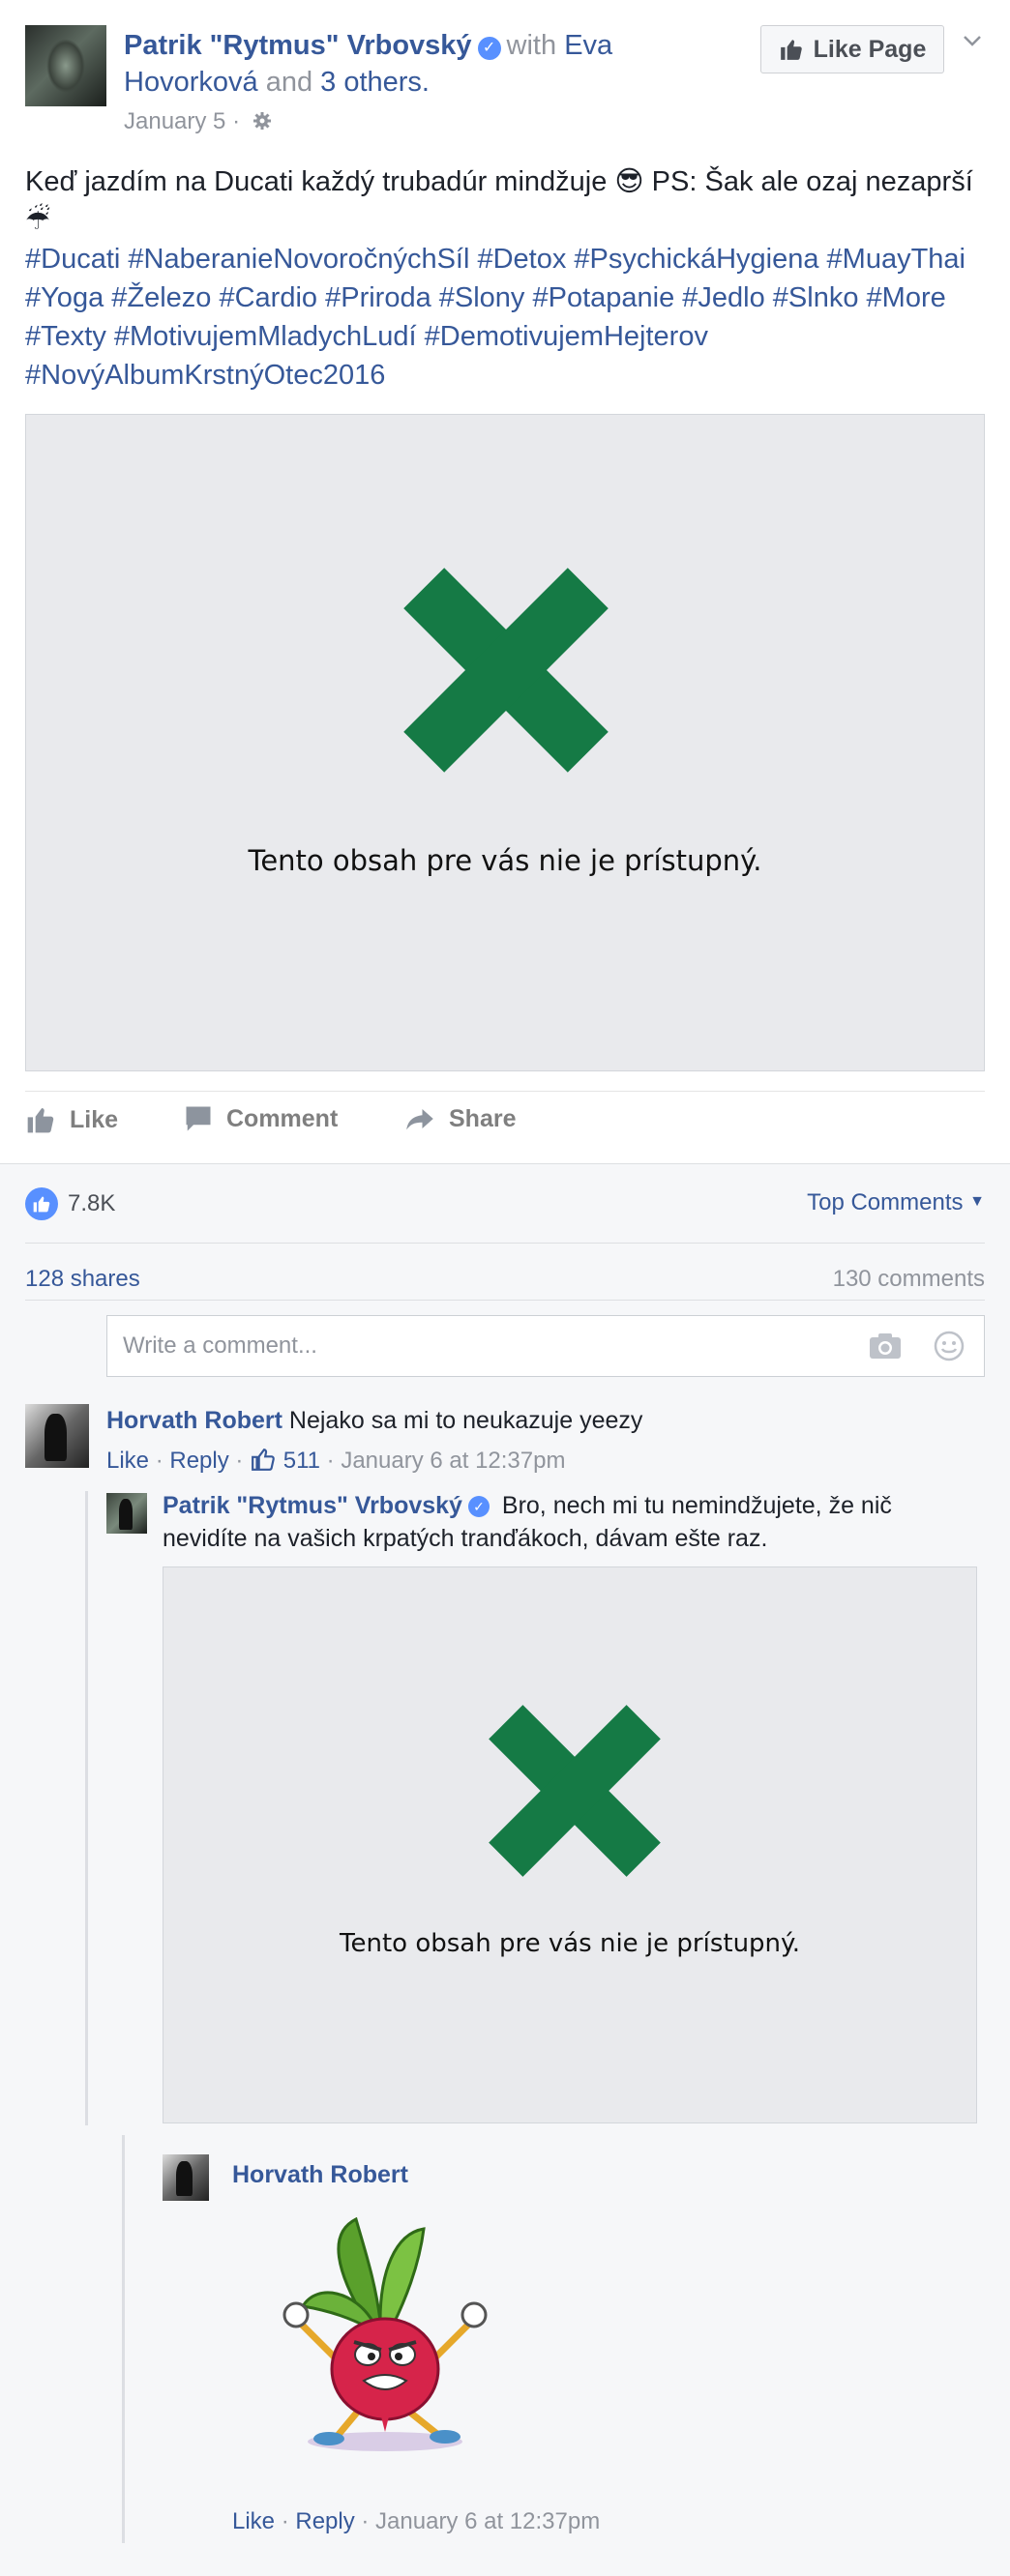  I want to click on comments-count: 130 comments, so click(909, 1279).